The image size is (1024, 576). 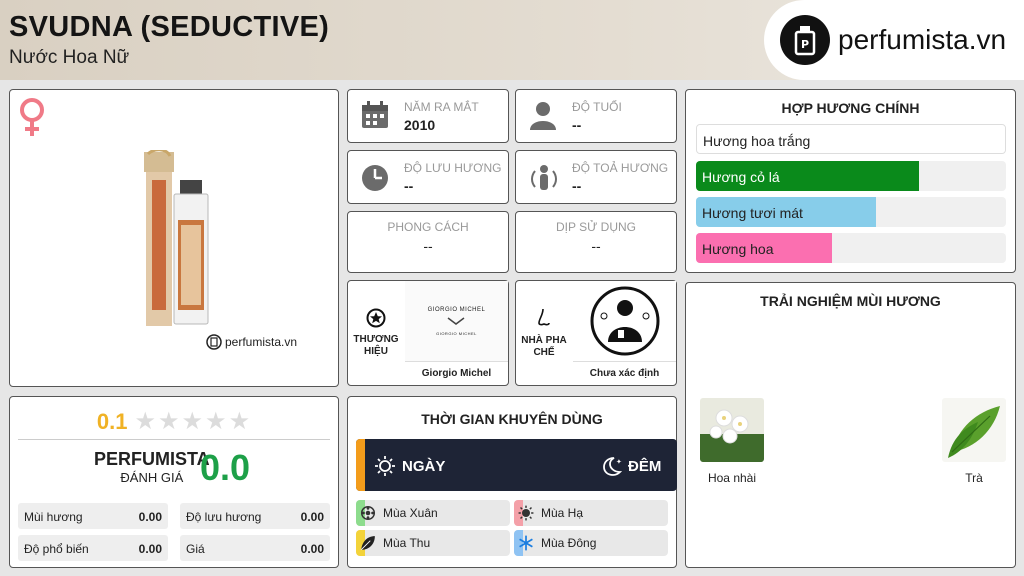 I want to click on accord-row: Hương hoa, so click(x=851, y=248).